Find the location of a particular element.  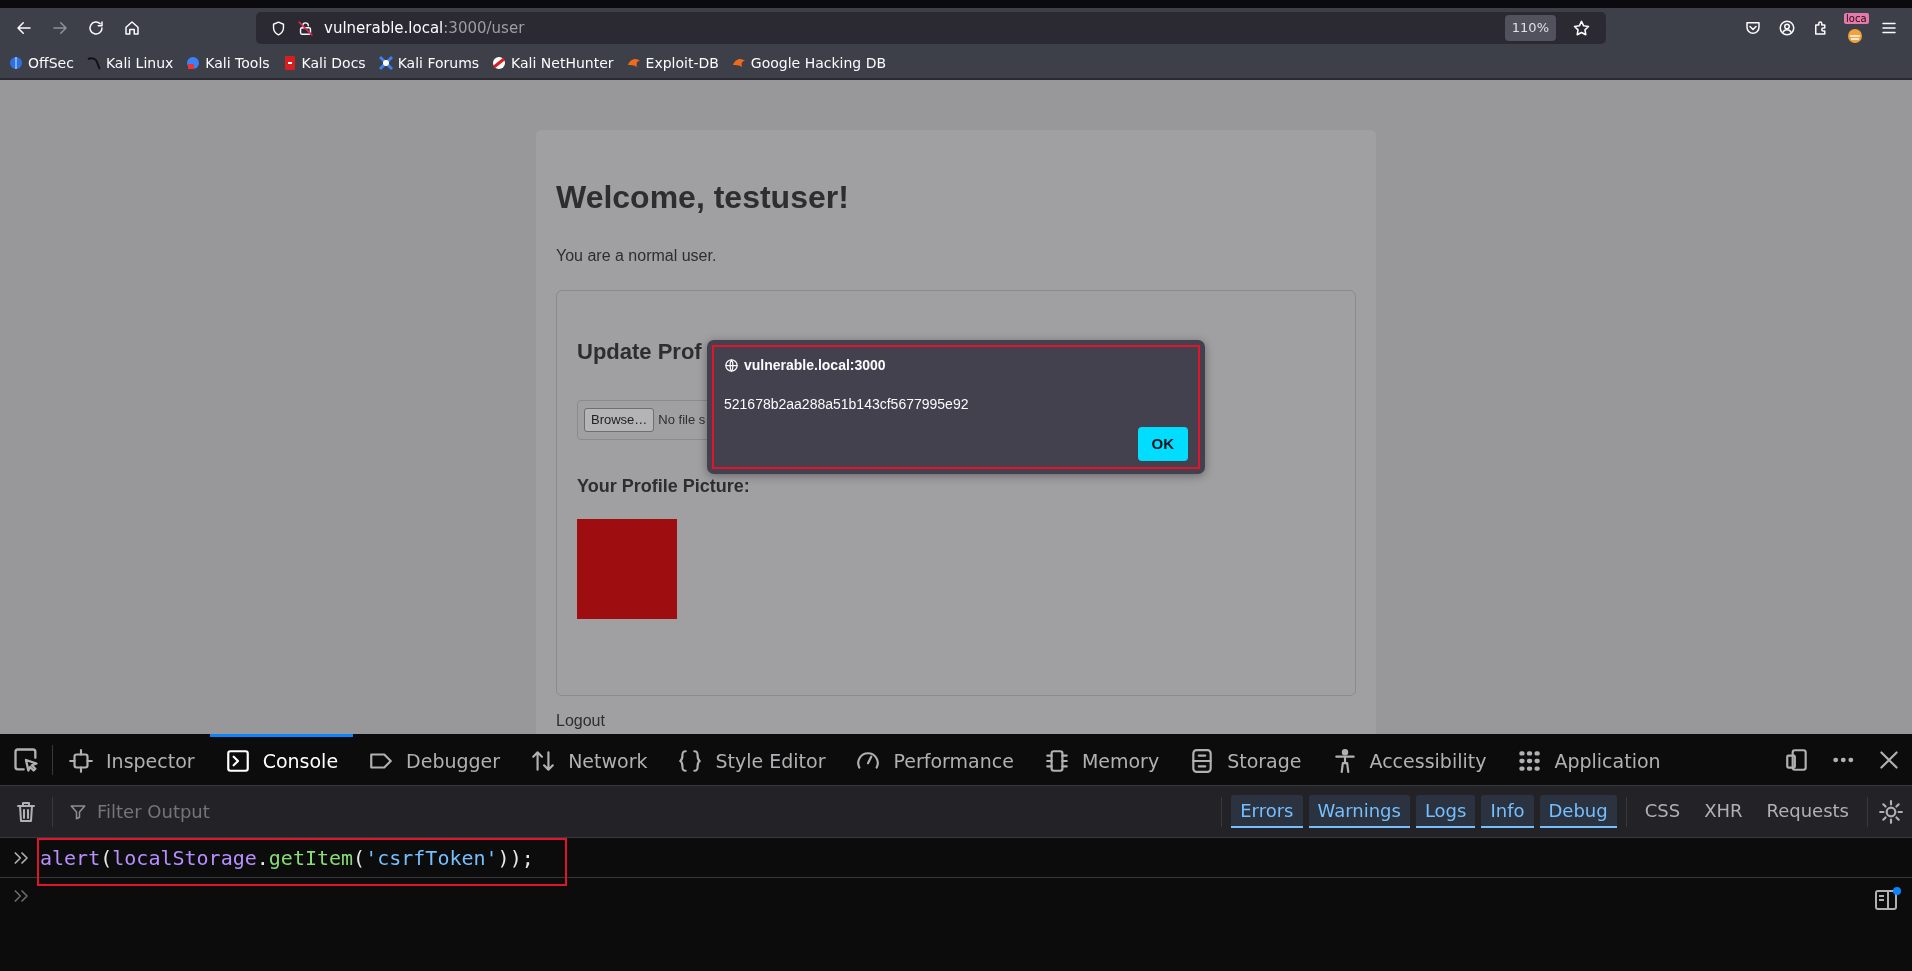

picture-title: Your Profile Picture: is located at coordinates (664, 486).